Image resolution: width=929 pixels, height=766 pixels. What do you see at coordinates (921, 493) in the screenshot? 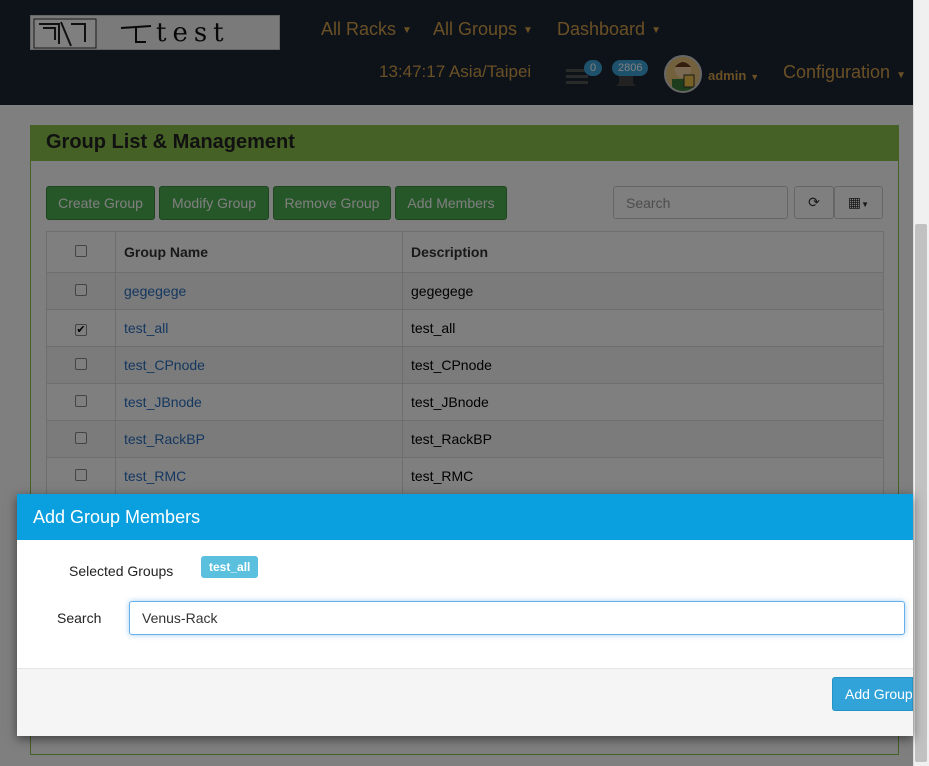
I see `scrollbar-thumb` at bounding box center [921, 493].